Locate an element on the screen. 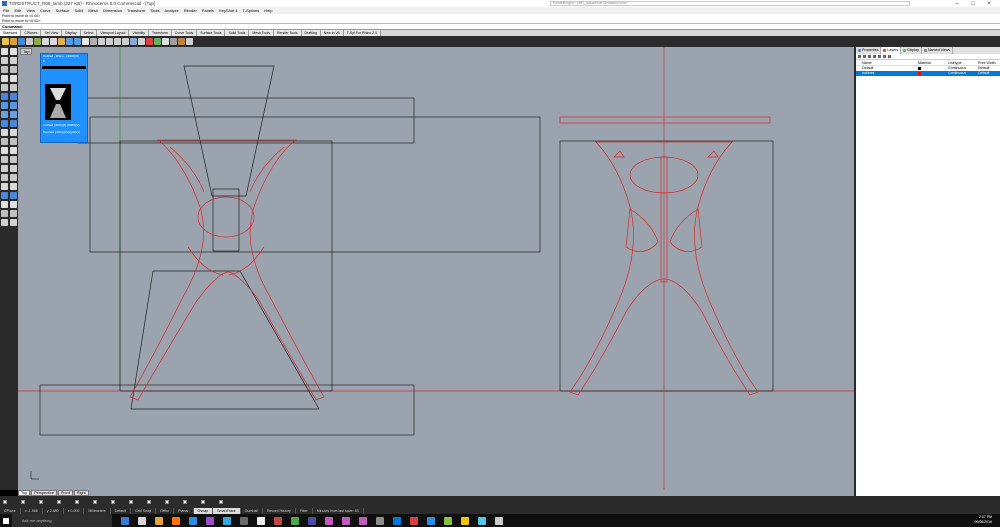  menu-edit: Edit is located at coordinates (17, 10).